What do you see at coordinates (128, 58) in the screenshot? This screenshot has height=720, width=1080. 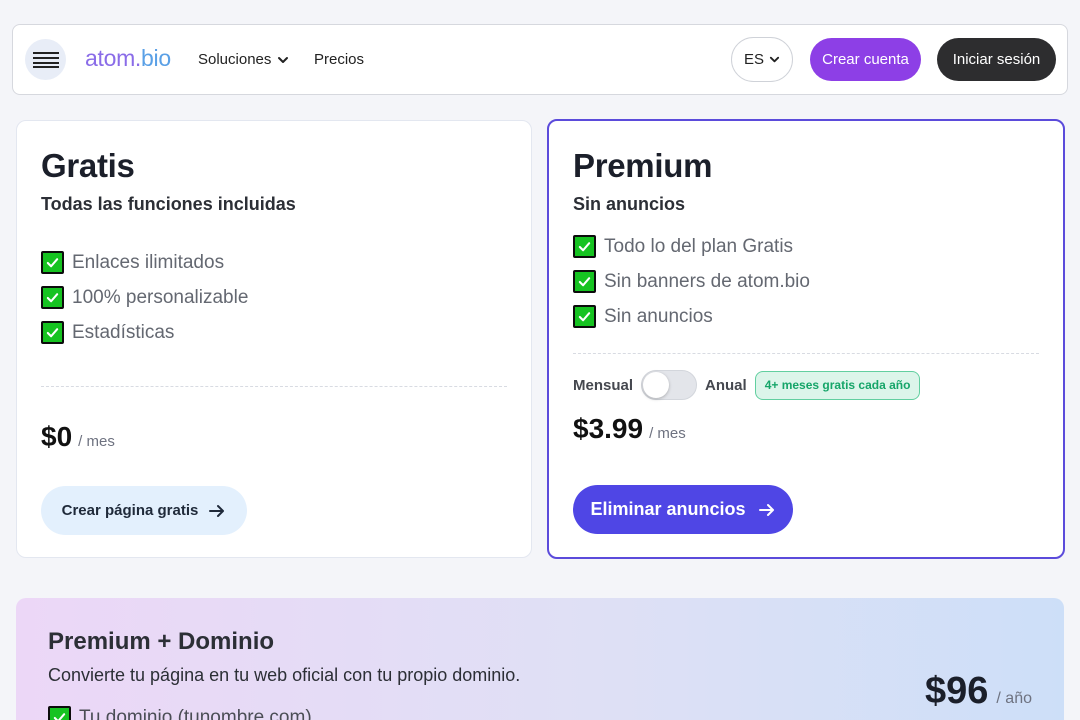 I see `site-logo: atom.bio` at bounding box center [128, 58].